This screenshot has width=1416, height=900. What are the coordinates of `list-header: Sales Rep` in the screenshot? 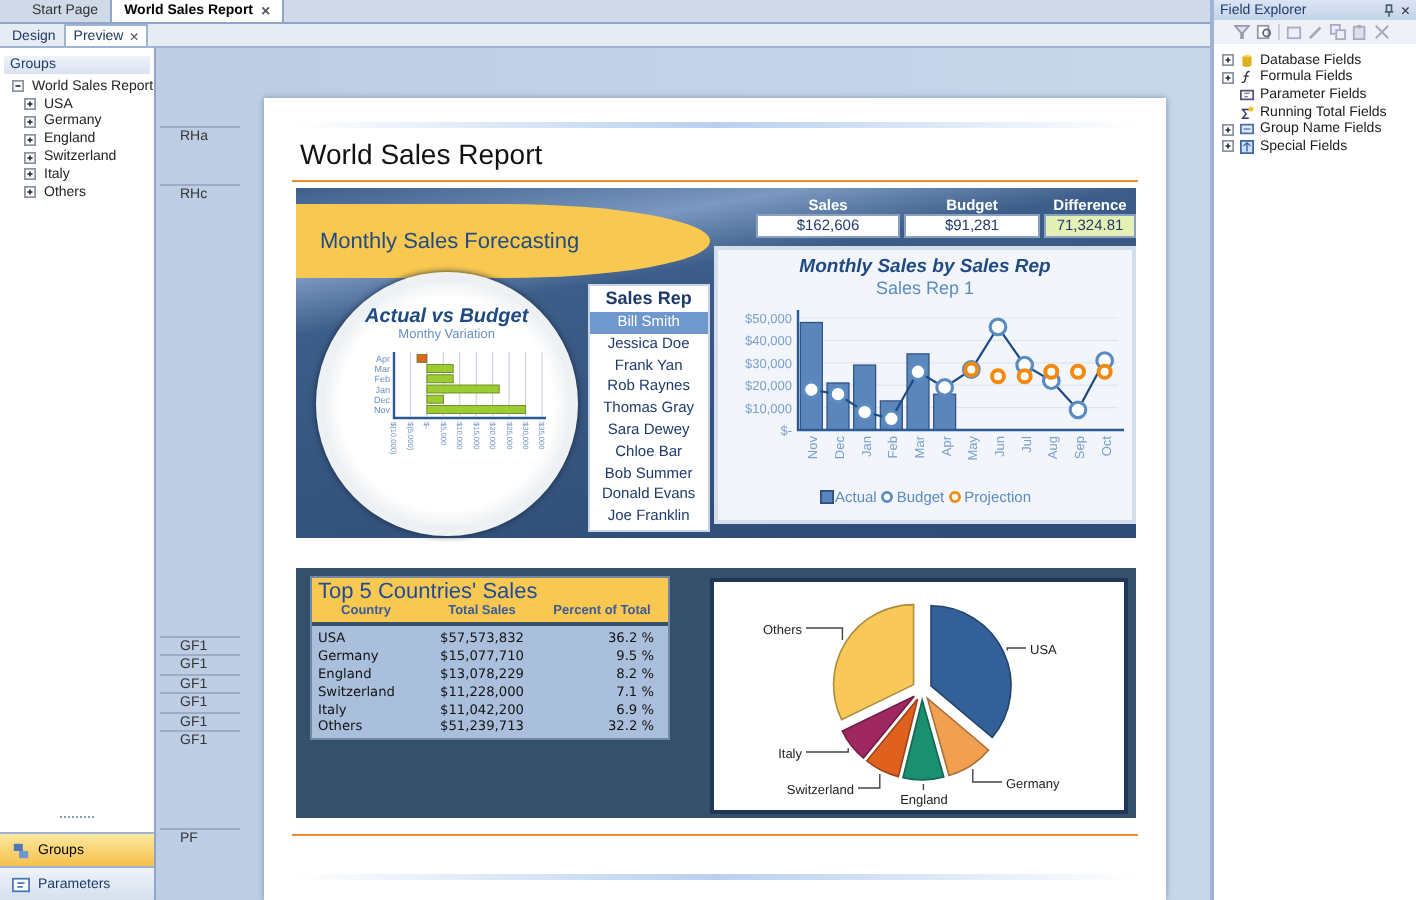 It's located at (648, 299).